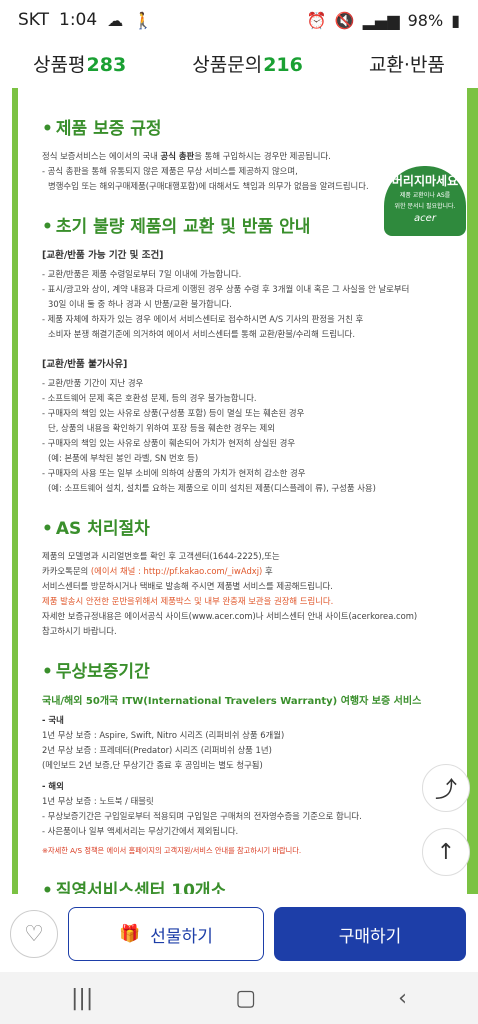 Image resolution: width=478 pixels, height=1024 pixels. Describe the element at coordinates (239, 20) in the screenshot. I see `status-bar: SKT 1:04 ☁ 🚶 ⏰ 🔇 ▂▄▆ 98% ▮` at that location.